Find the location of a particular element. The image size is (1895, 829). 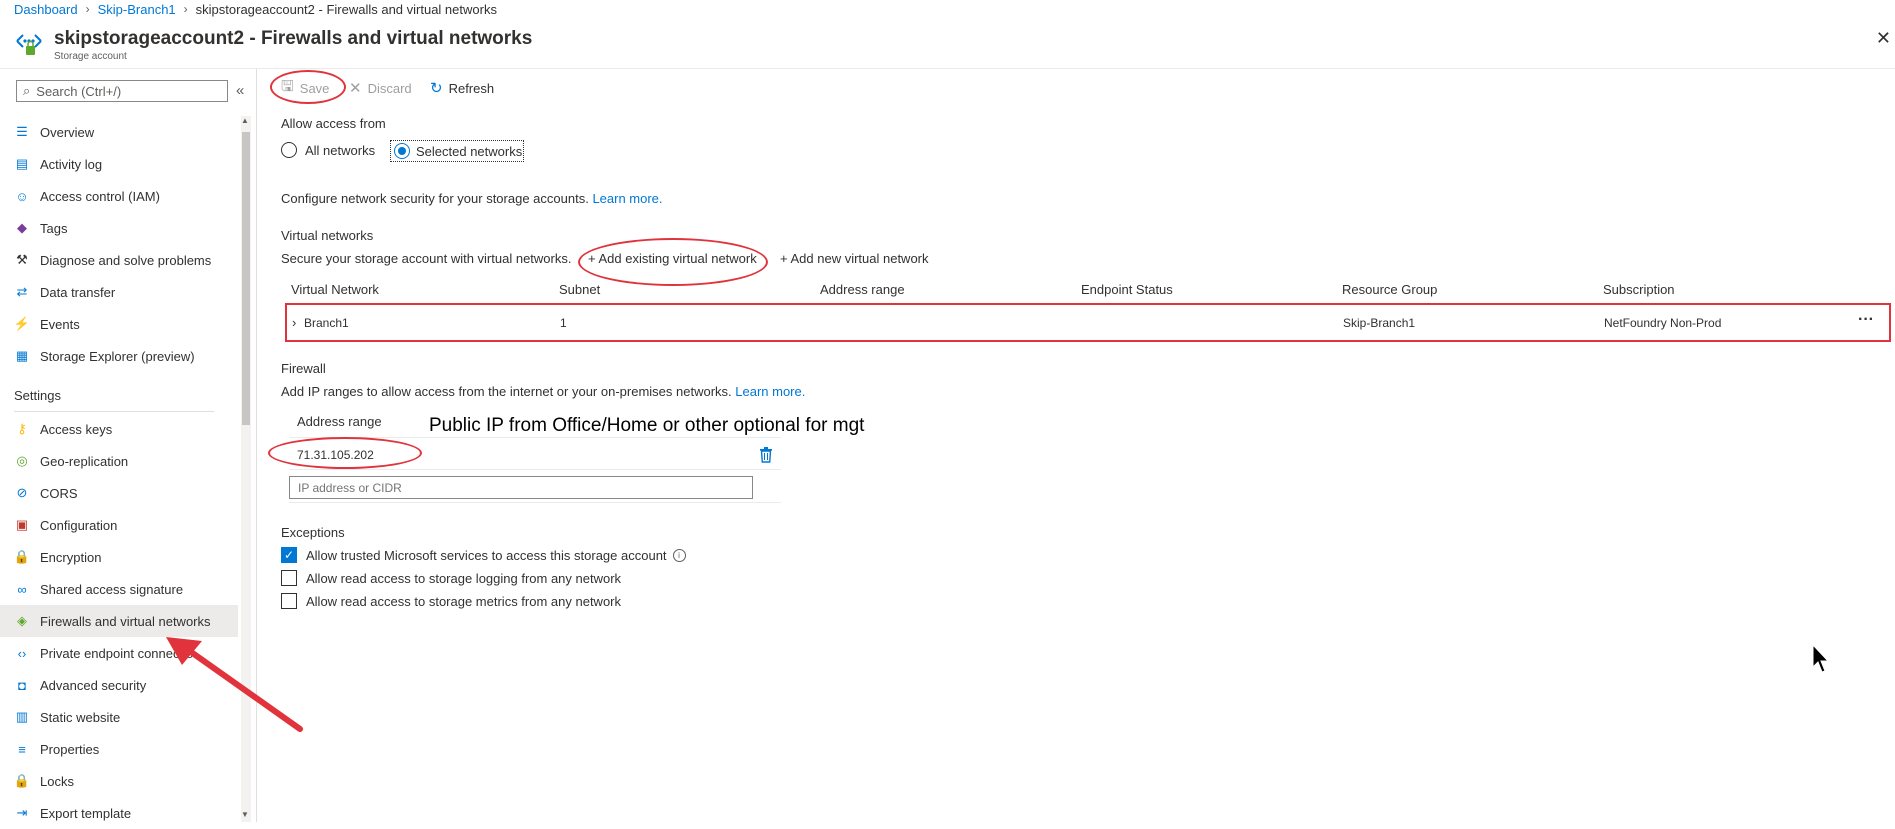

refresh-button: ↻ Refresh is located at coordinates (462, 88).